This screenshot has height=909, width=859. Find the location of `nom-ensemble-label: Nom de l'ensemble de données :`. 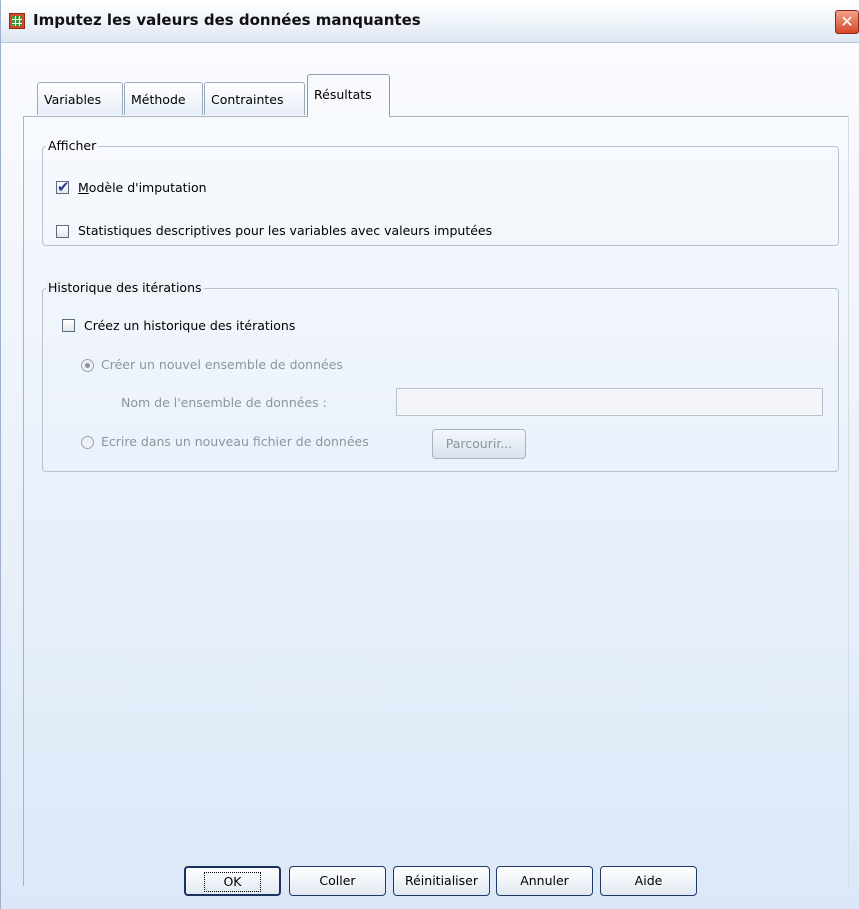

nom-ensemble-label: Nom de l'ensemble de données : is located at coordinates (224, 402).